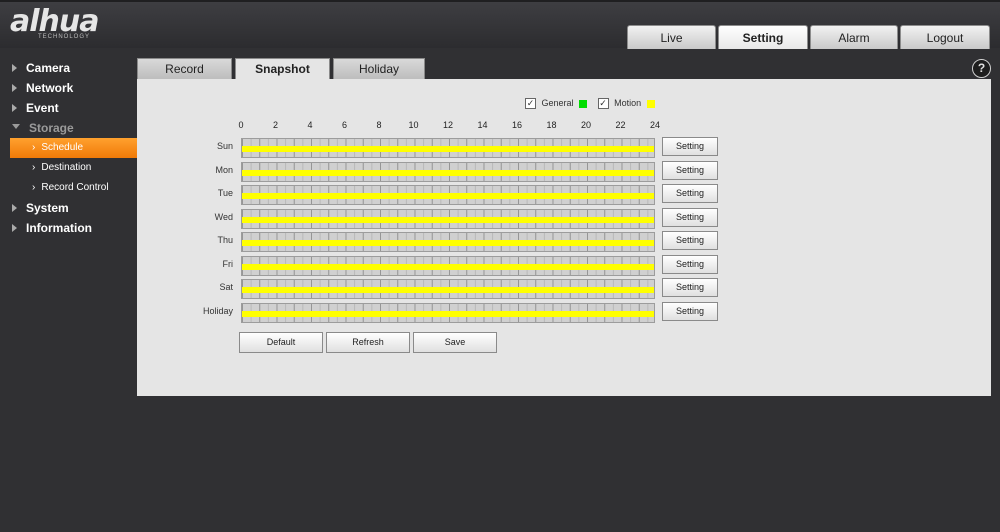  Describe the element at coordinates (51, 128) in the screenshot. I see `sidebar-item-label: Storage` at that location.